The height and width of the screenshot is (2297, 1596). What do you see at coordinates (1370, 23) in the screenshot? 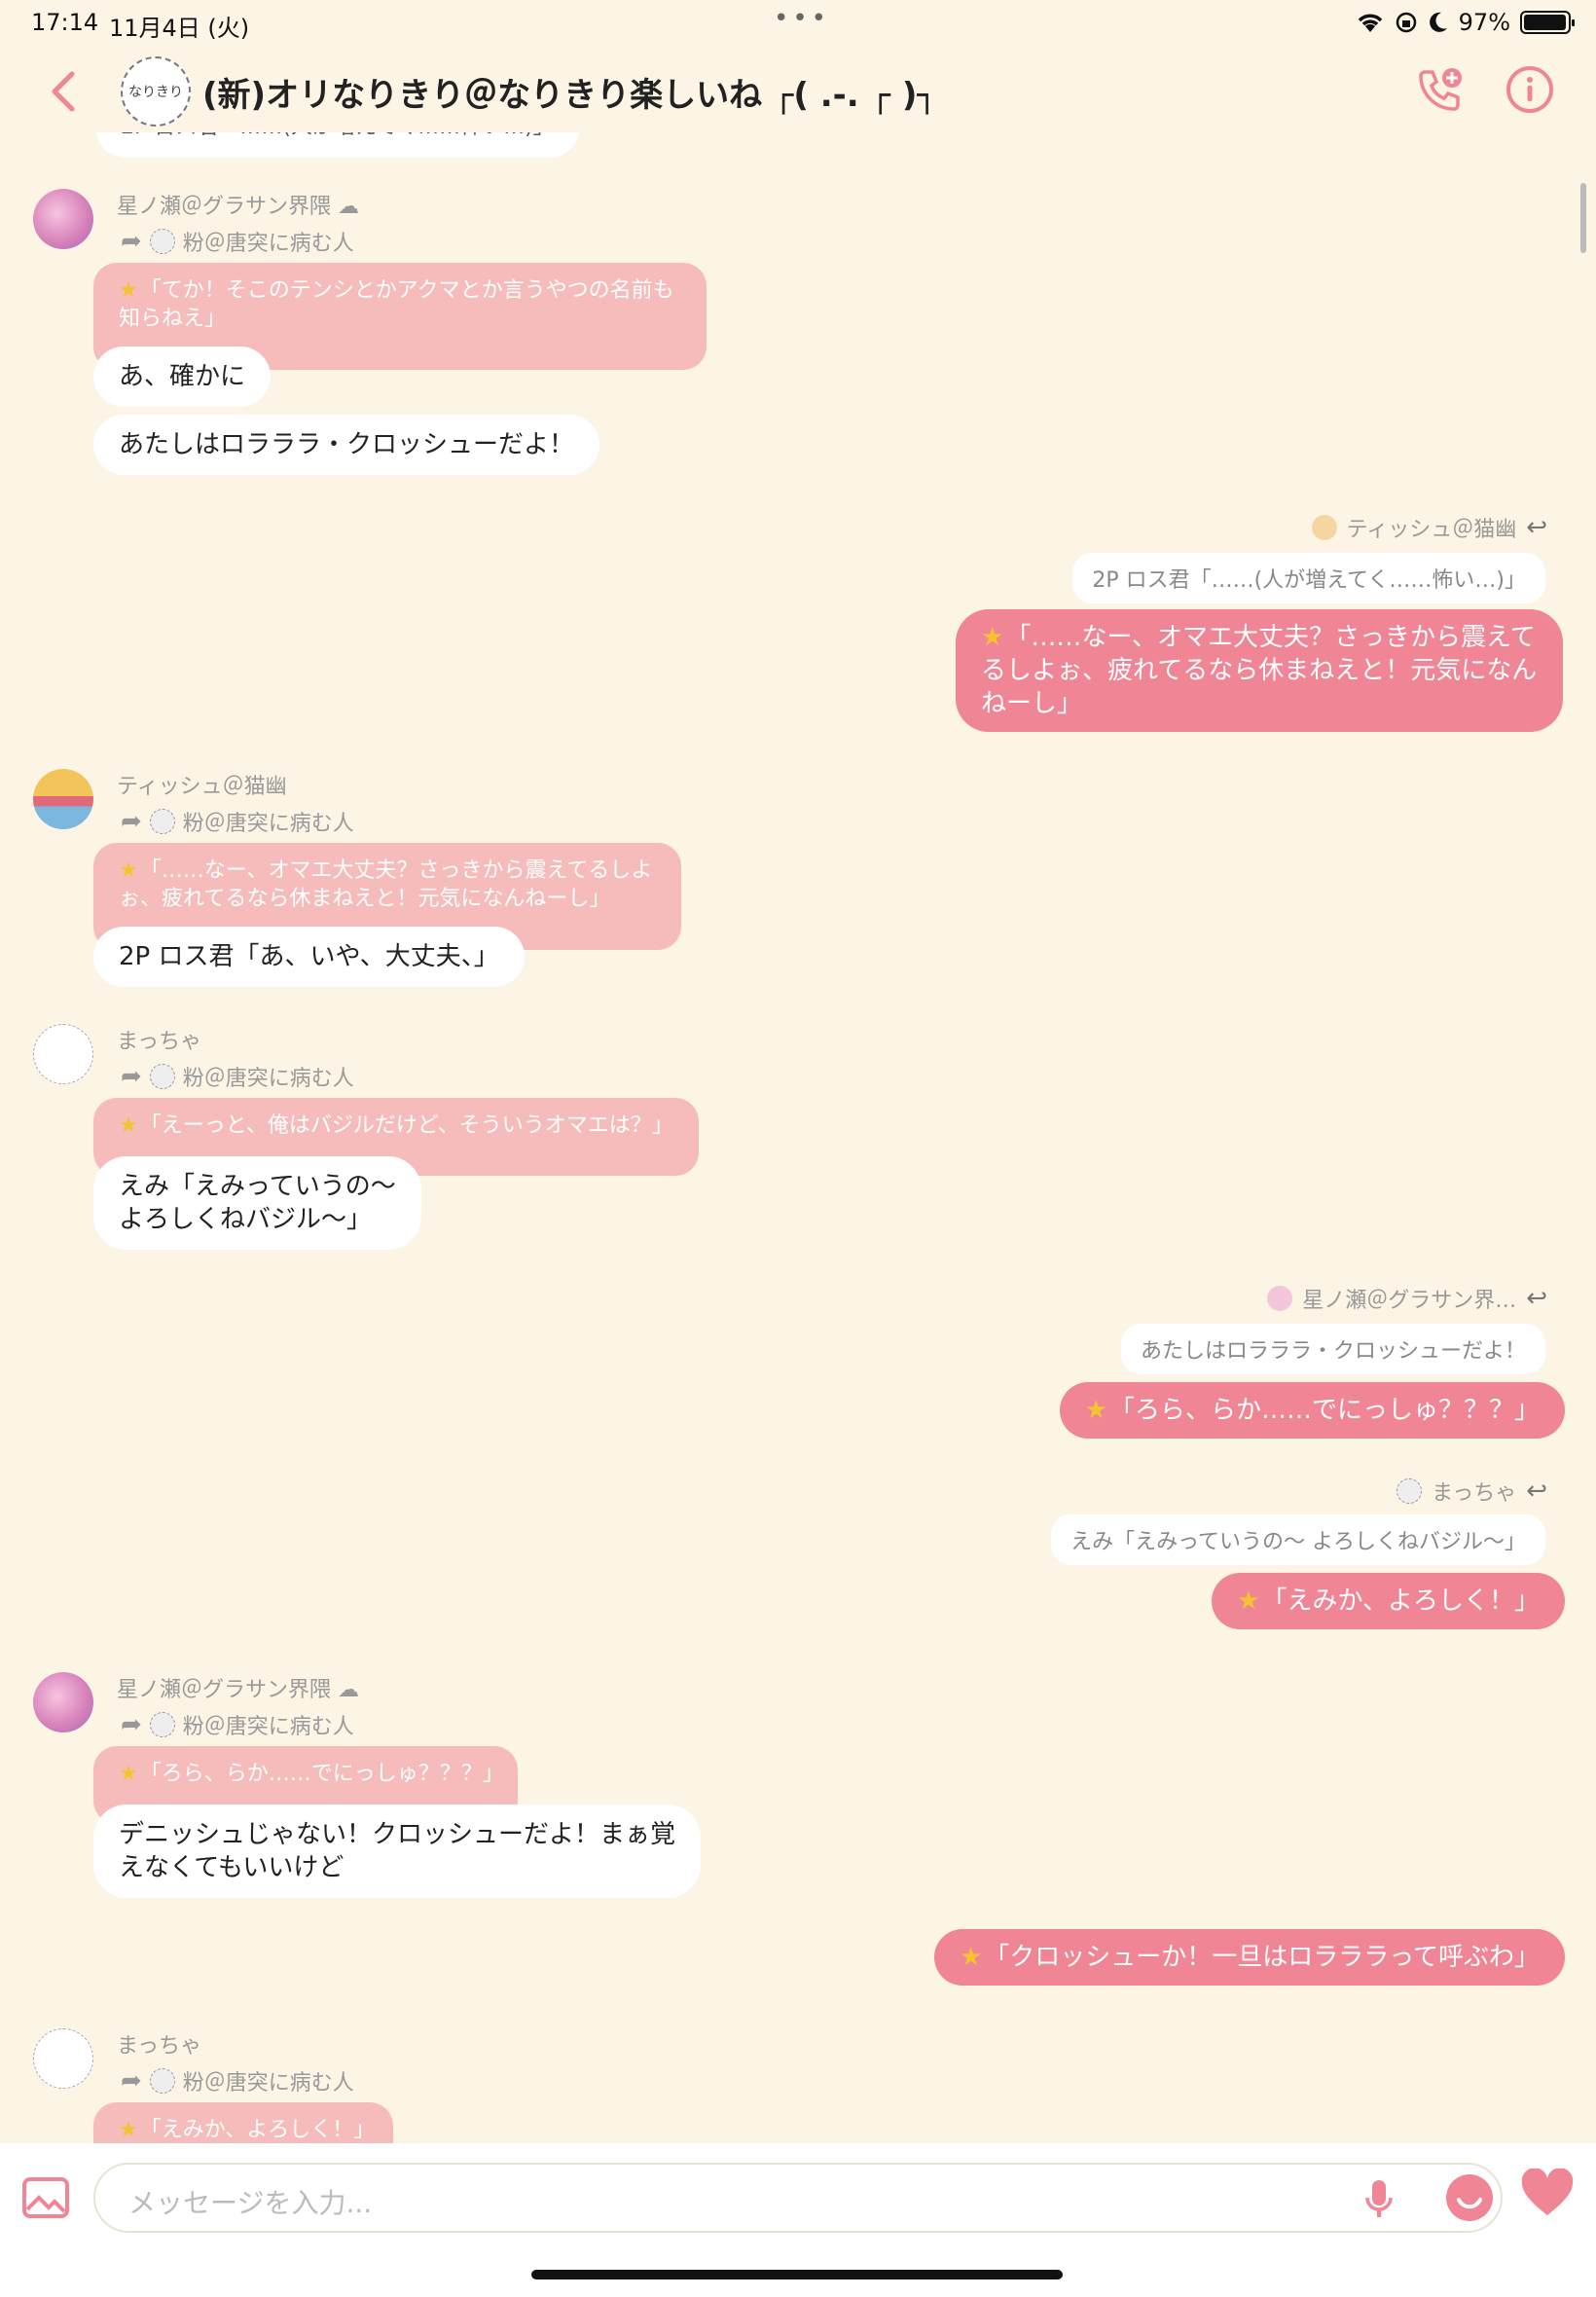
I see `wifi-icon` at bounding box center [1370, 23].